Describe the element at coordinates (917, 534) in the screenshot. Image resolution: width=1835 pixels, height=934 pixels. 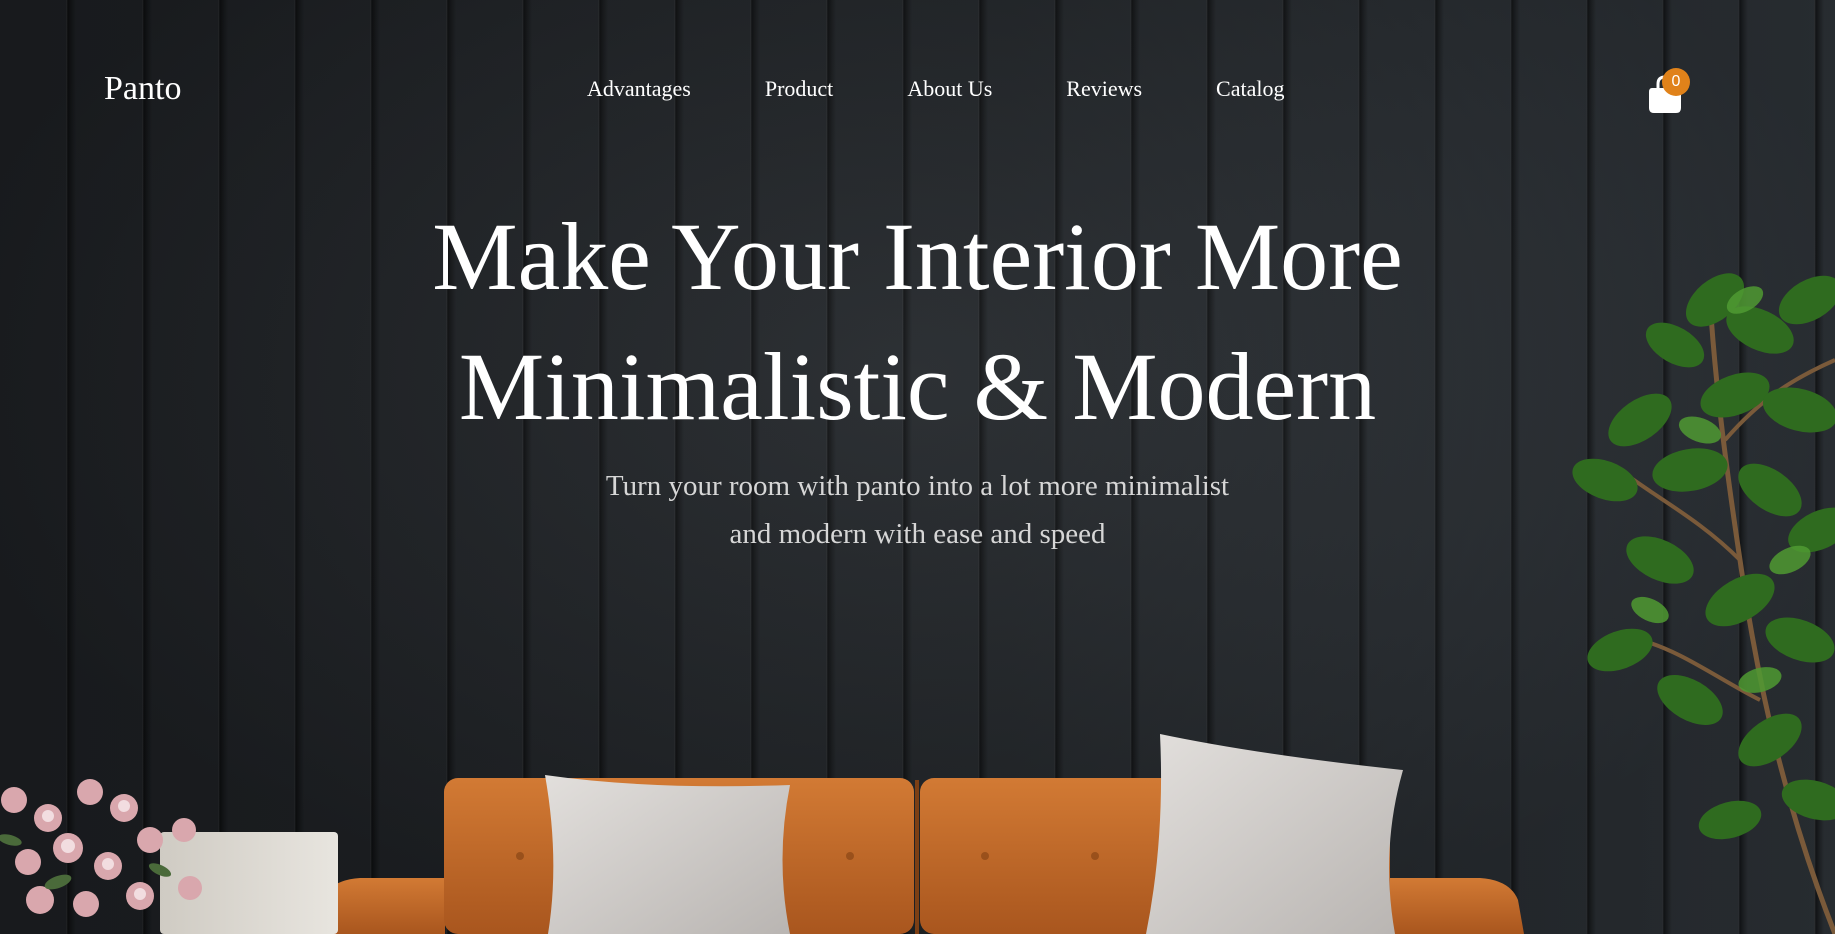
I see `hero-subtitle-line-2: and modern with ease and speed` at that location.